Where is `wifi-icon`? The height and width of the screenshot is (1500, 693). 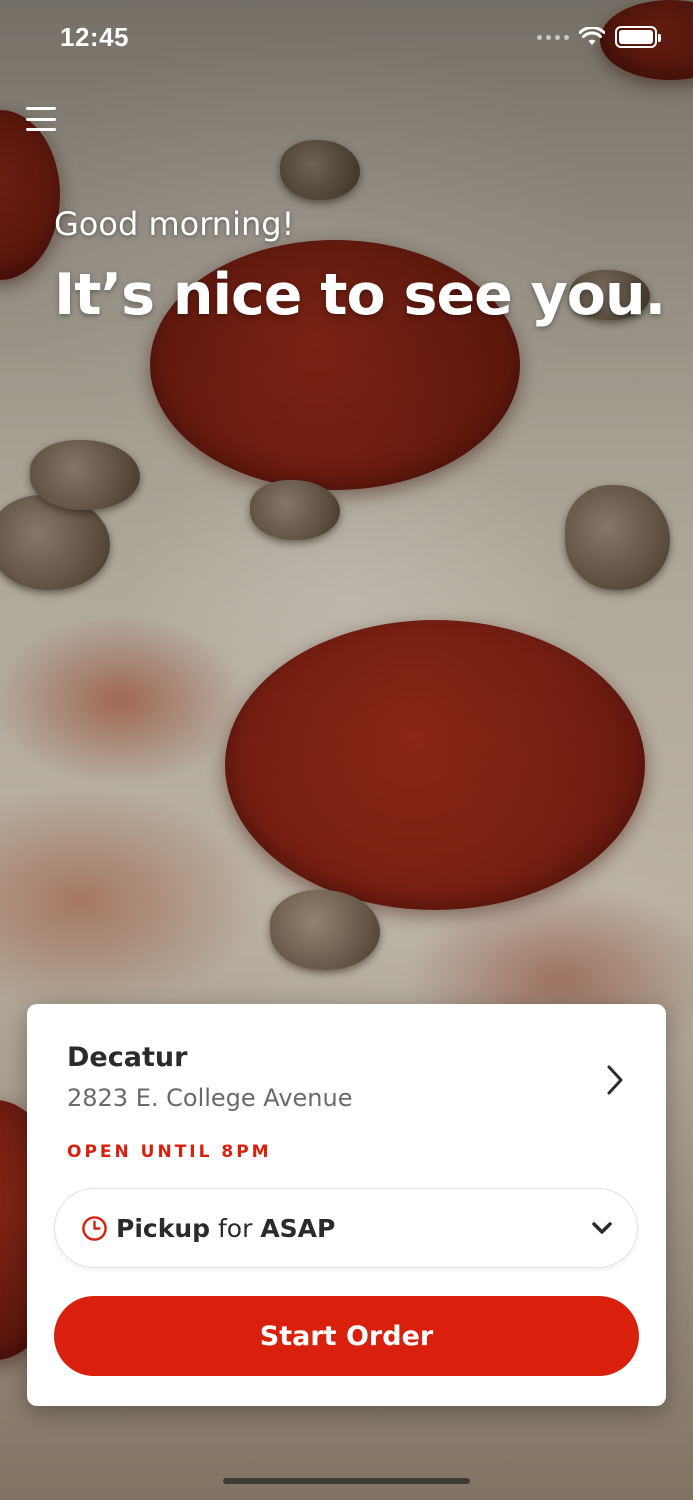 wifi-icon is located at coordinates (592, 36).